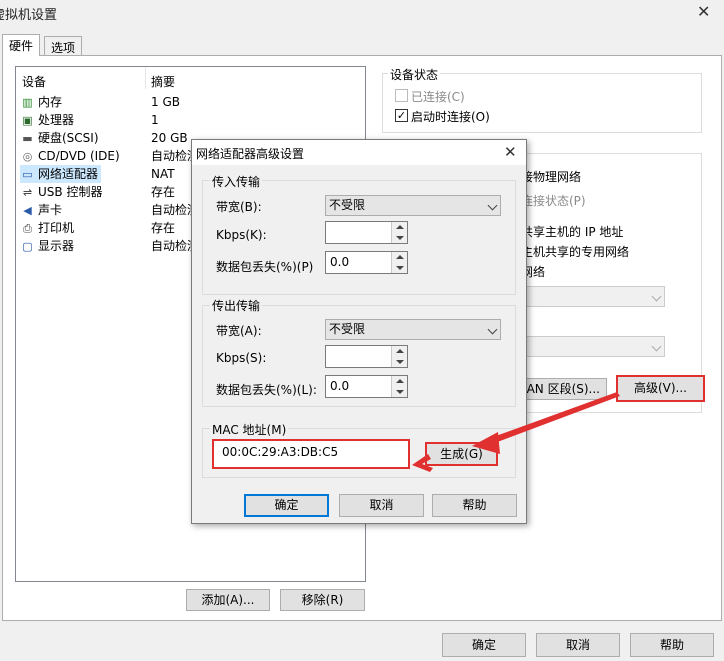  Describe the element at coordinates (169, 138) in the screenshot. I see `hardware-summary: 20 GB` at that location.